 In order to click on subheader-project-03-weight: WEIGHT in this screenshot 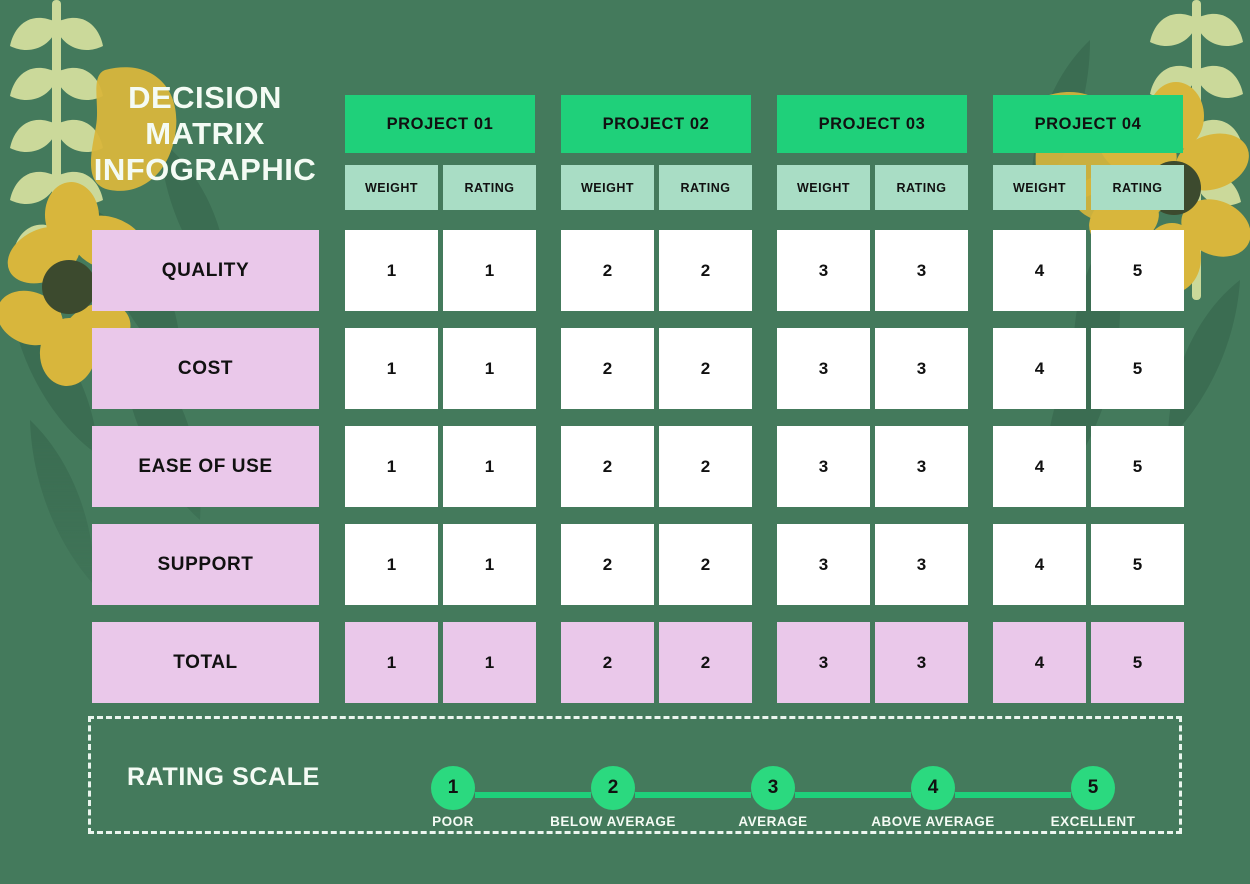, I will do `click(823, 187)`.